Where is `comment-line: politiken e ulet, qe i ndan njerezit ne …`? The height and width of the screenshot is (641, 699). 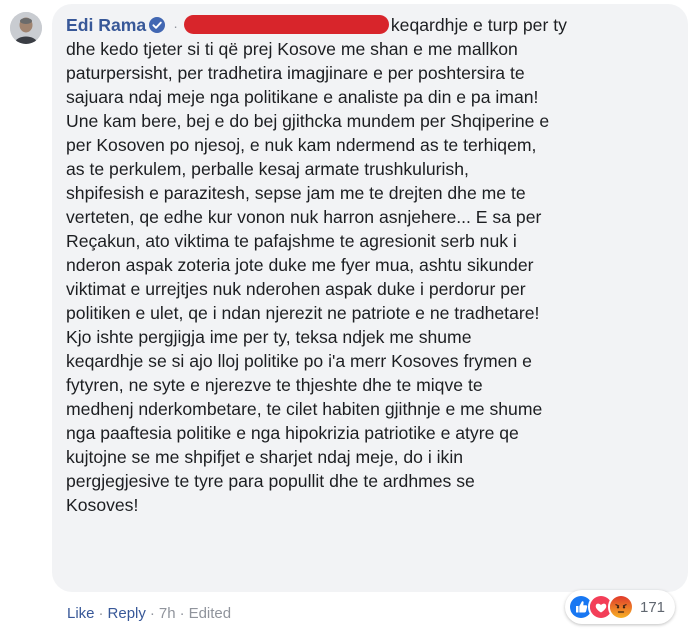 comment-line: politiken e ulet, qe i ndan njerezit ne … is located at coordinates (303, 313).